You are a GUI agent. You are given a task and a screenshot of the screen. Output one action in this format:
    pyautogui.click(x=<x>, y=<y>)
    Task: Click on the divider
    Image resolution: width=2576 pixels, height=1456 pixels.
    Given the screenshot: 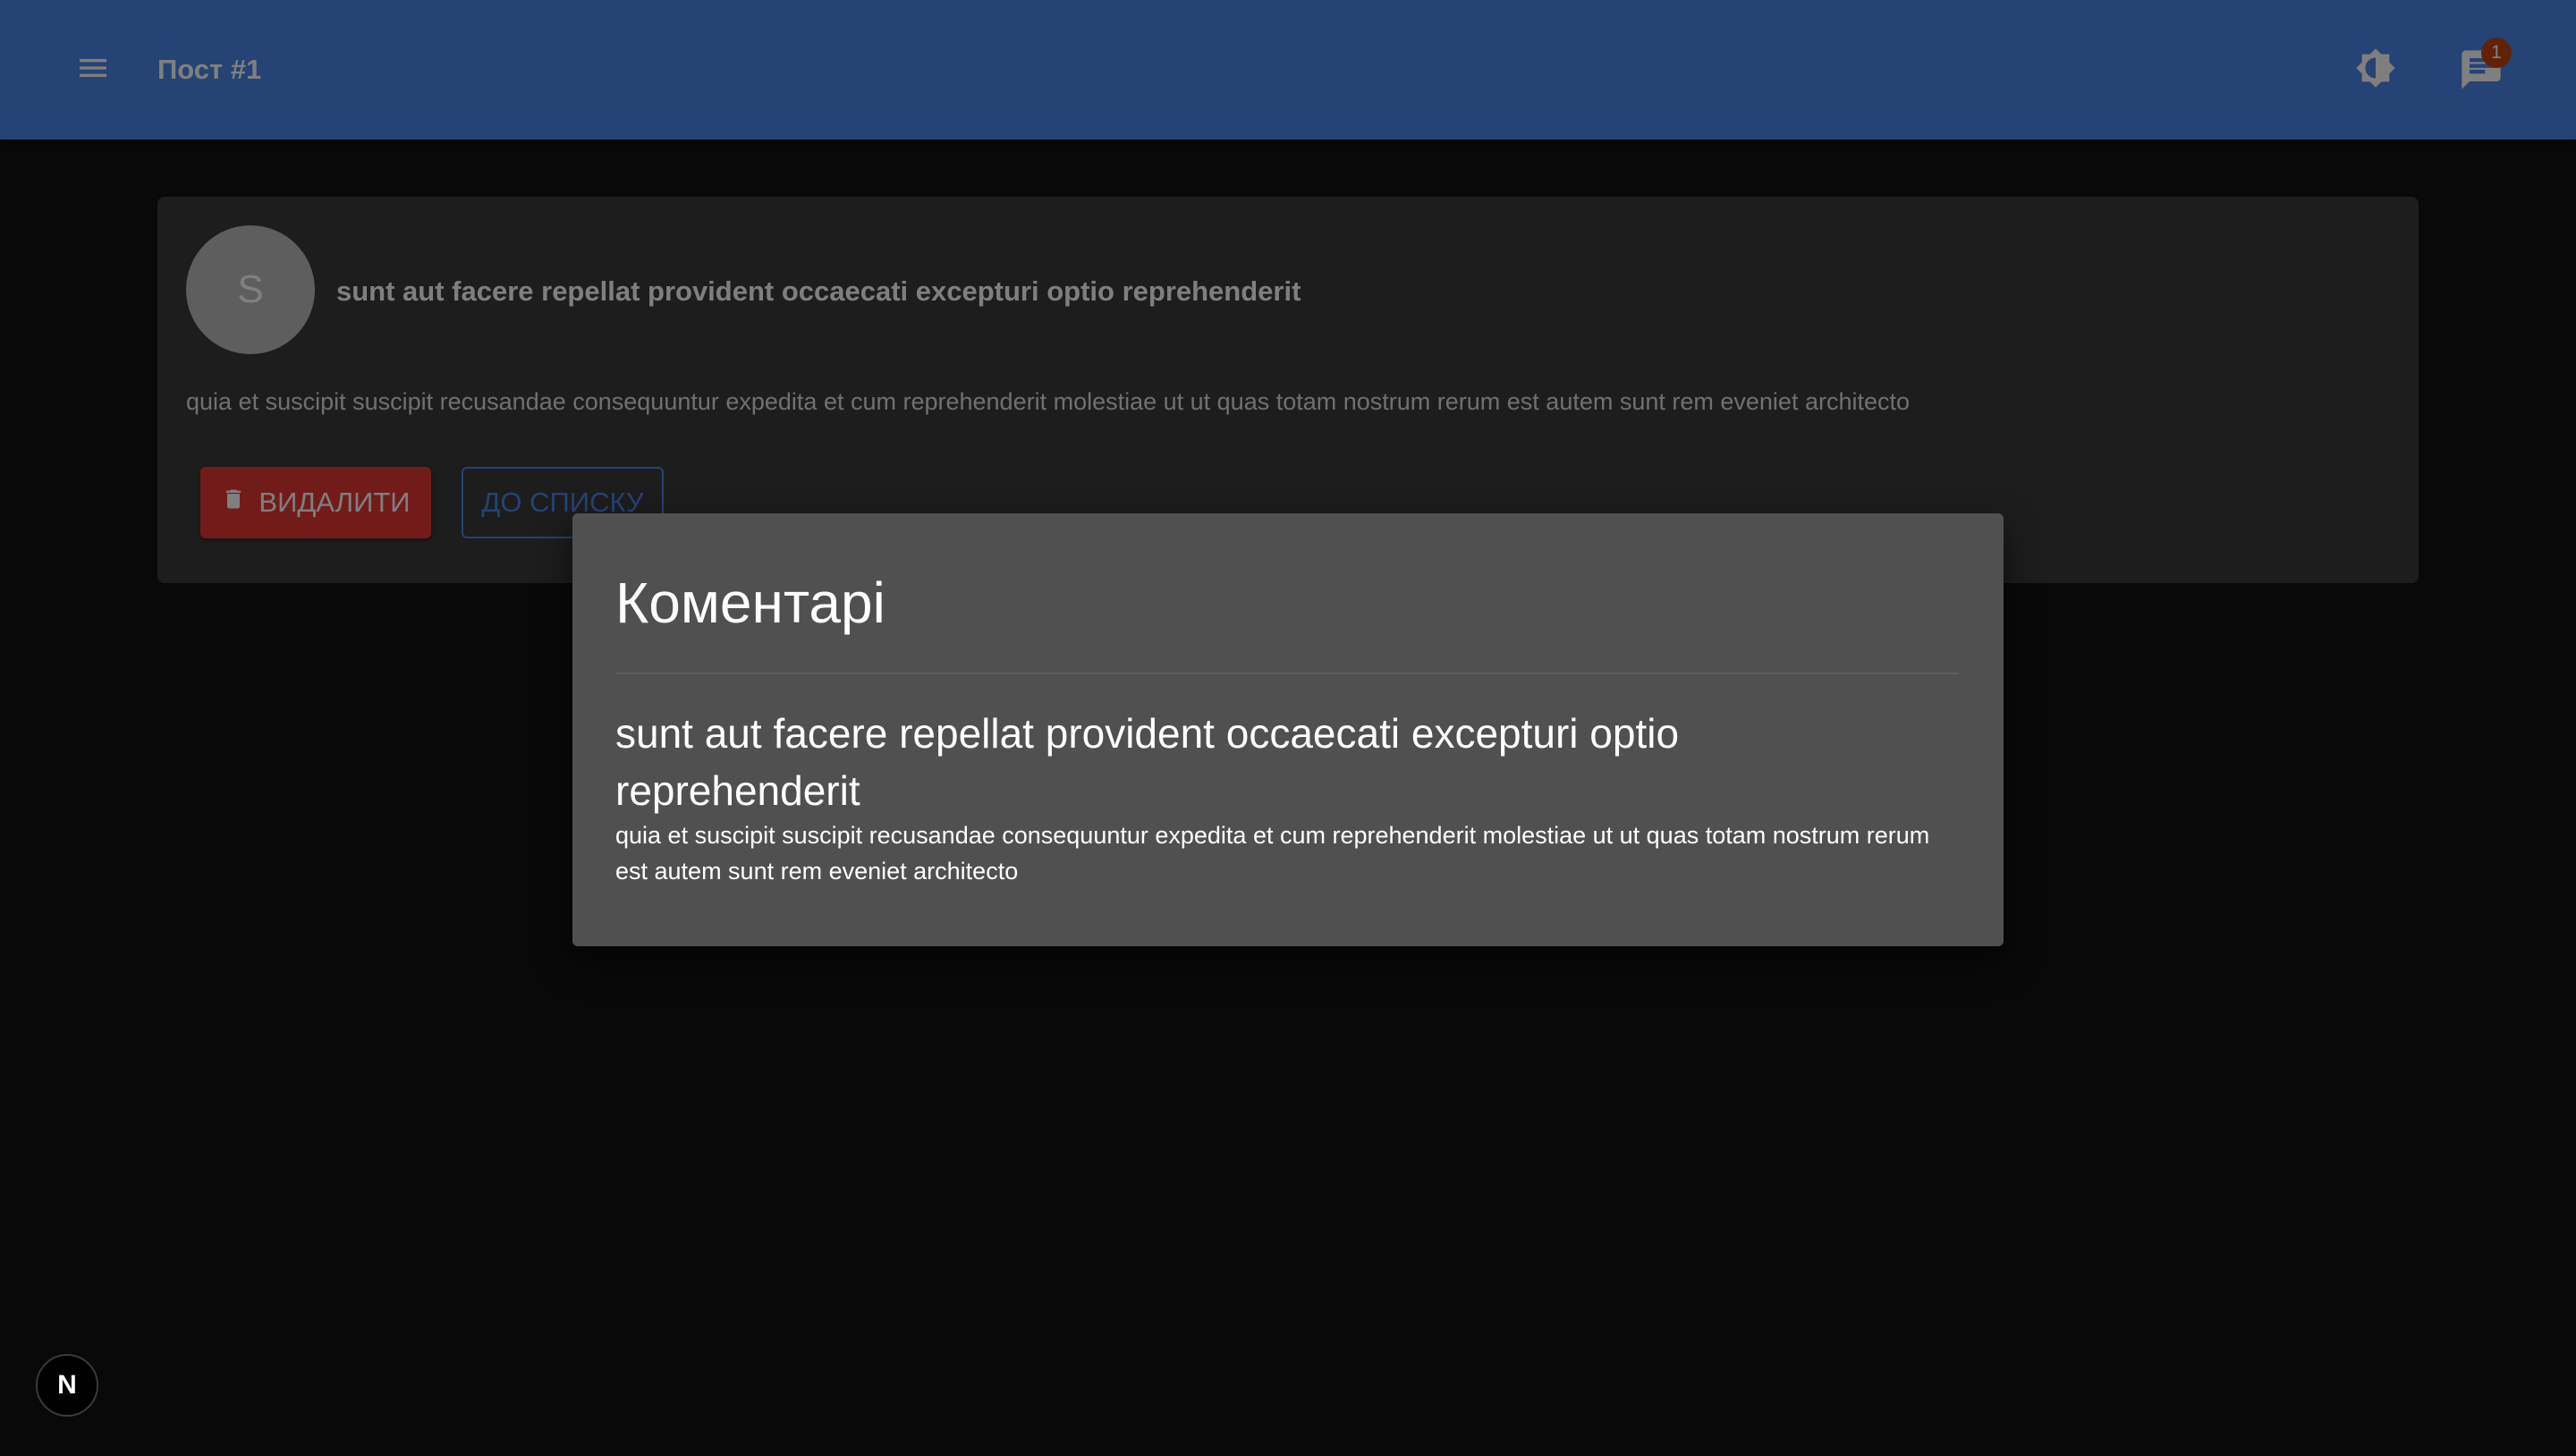 What is the action you would take?
    pyautogui.click(x=1287, y=673)
    